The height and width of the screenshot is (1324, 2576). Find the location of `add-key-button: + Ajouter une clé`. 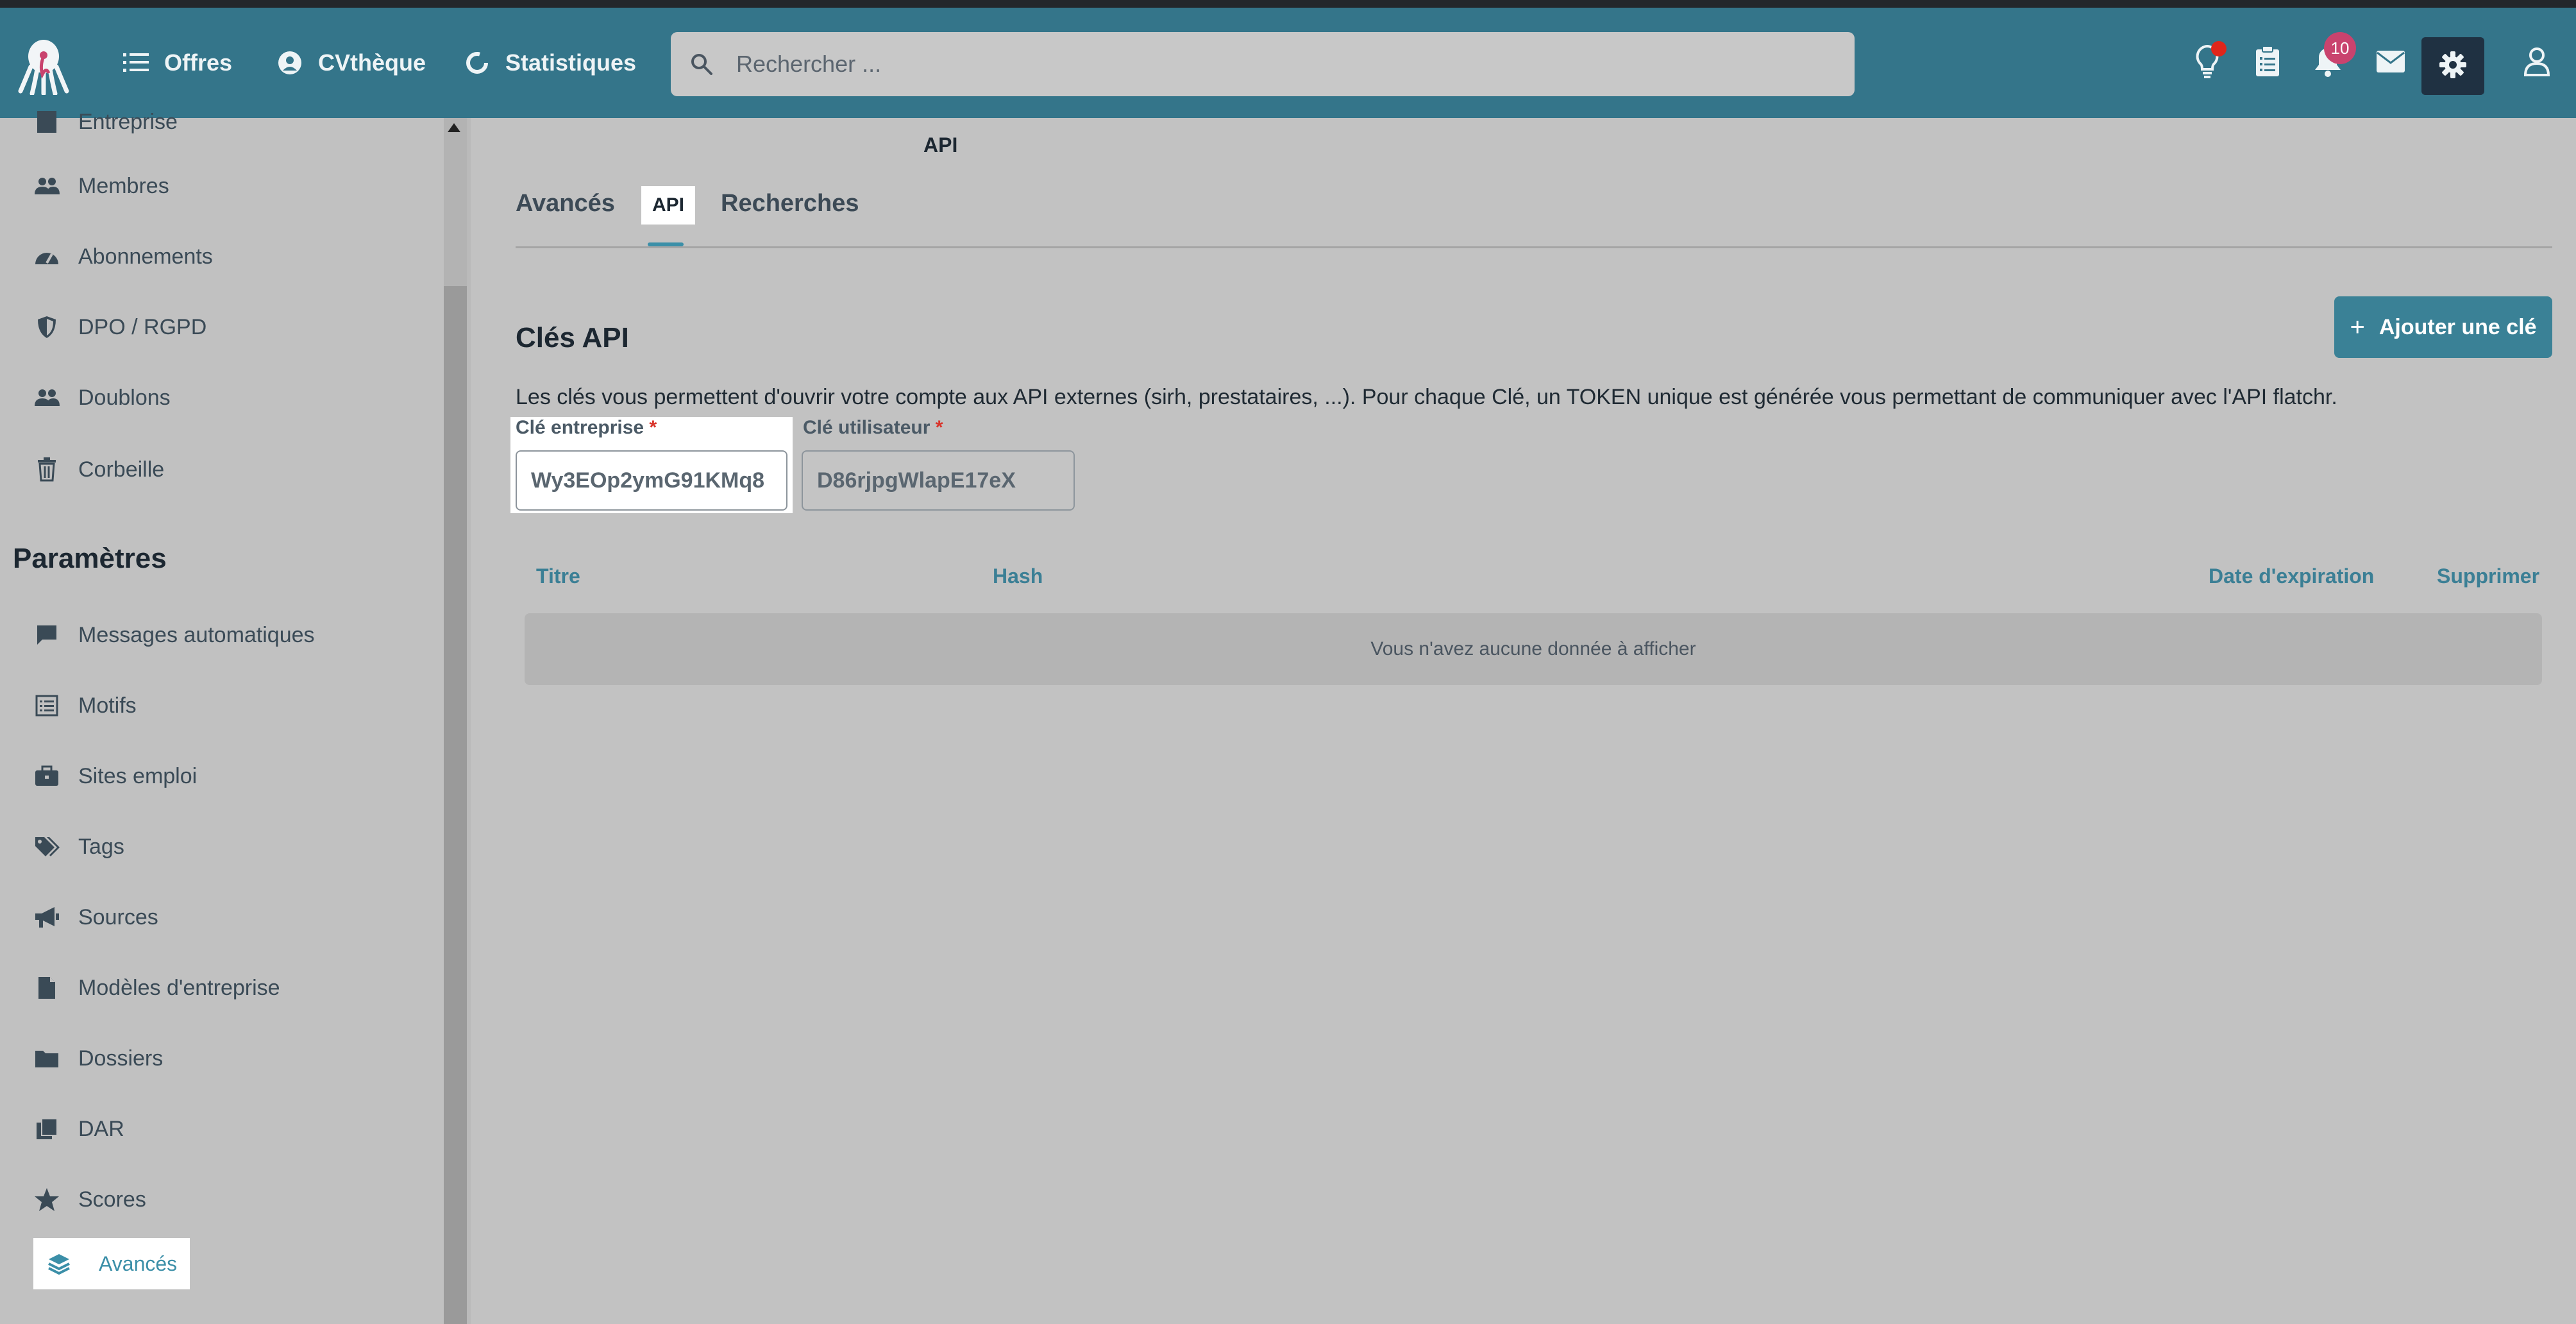

add-key-button: + Ajouter une clé is located at coordinates (2443, 327).